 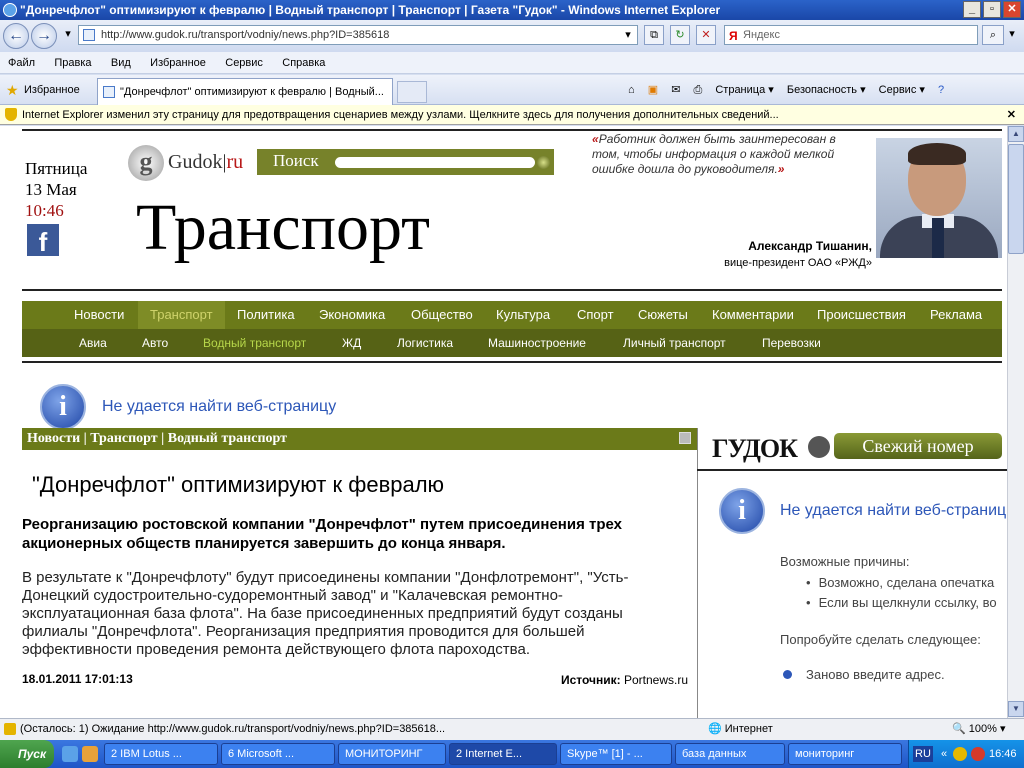 What do you see at coordinates (675, 90) in the screenshot?
I see `mail-icon: ✉` at bounding box center [675, 90].